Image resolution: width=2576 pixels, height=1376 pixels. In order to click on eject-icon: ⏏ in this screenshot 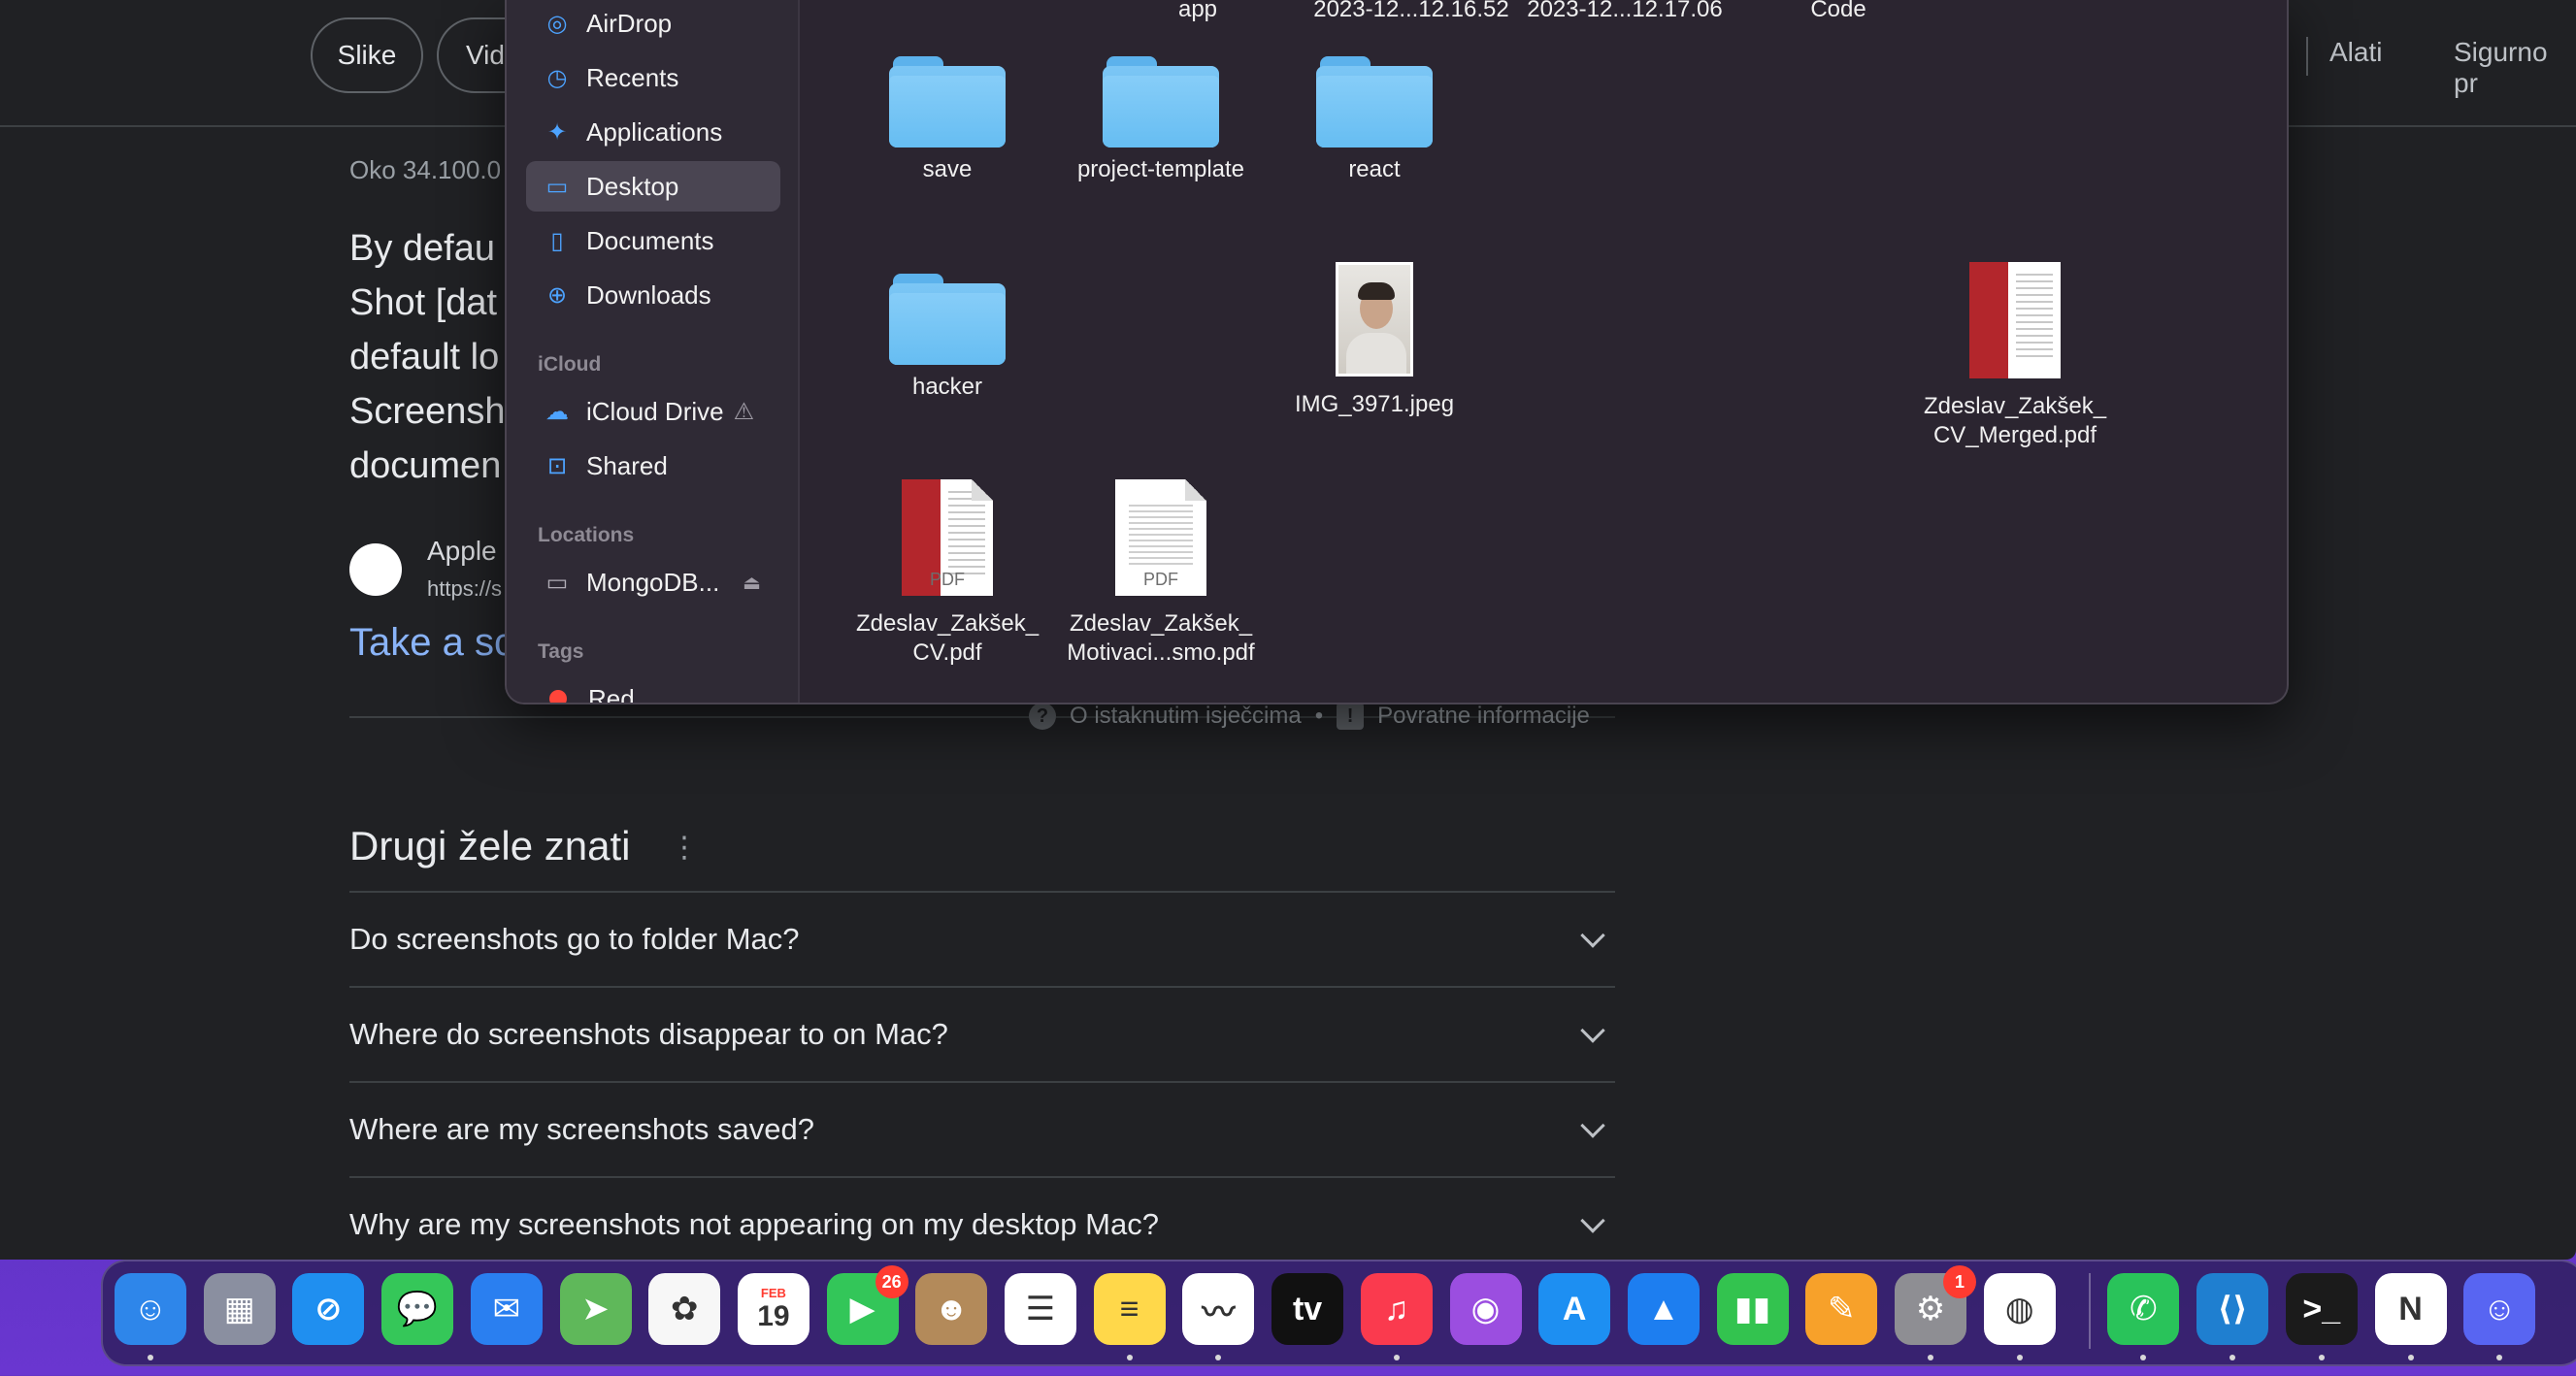, I will do `click(752, 583)`.